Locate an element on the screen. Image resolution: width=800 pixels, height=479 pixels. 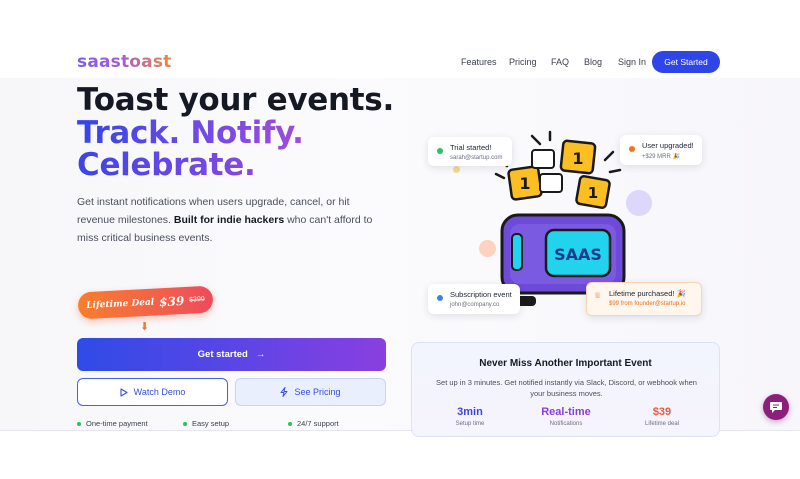
chat-widget-button is located at coordinates (776, 407).